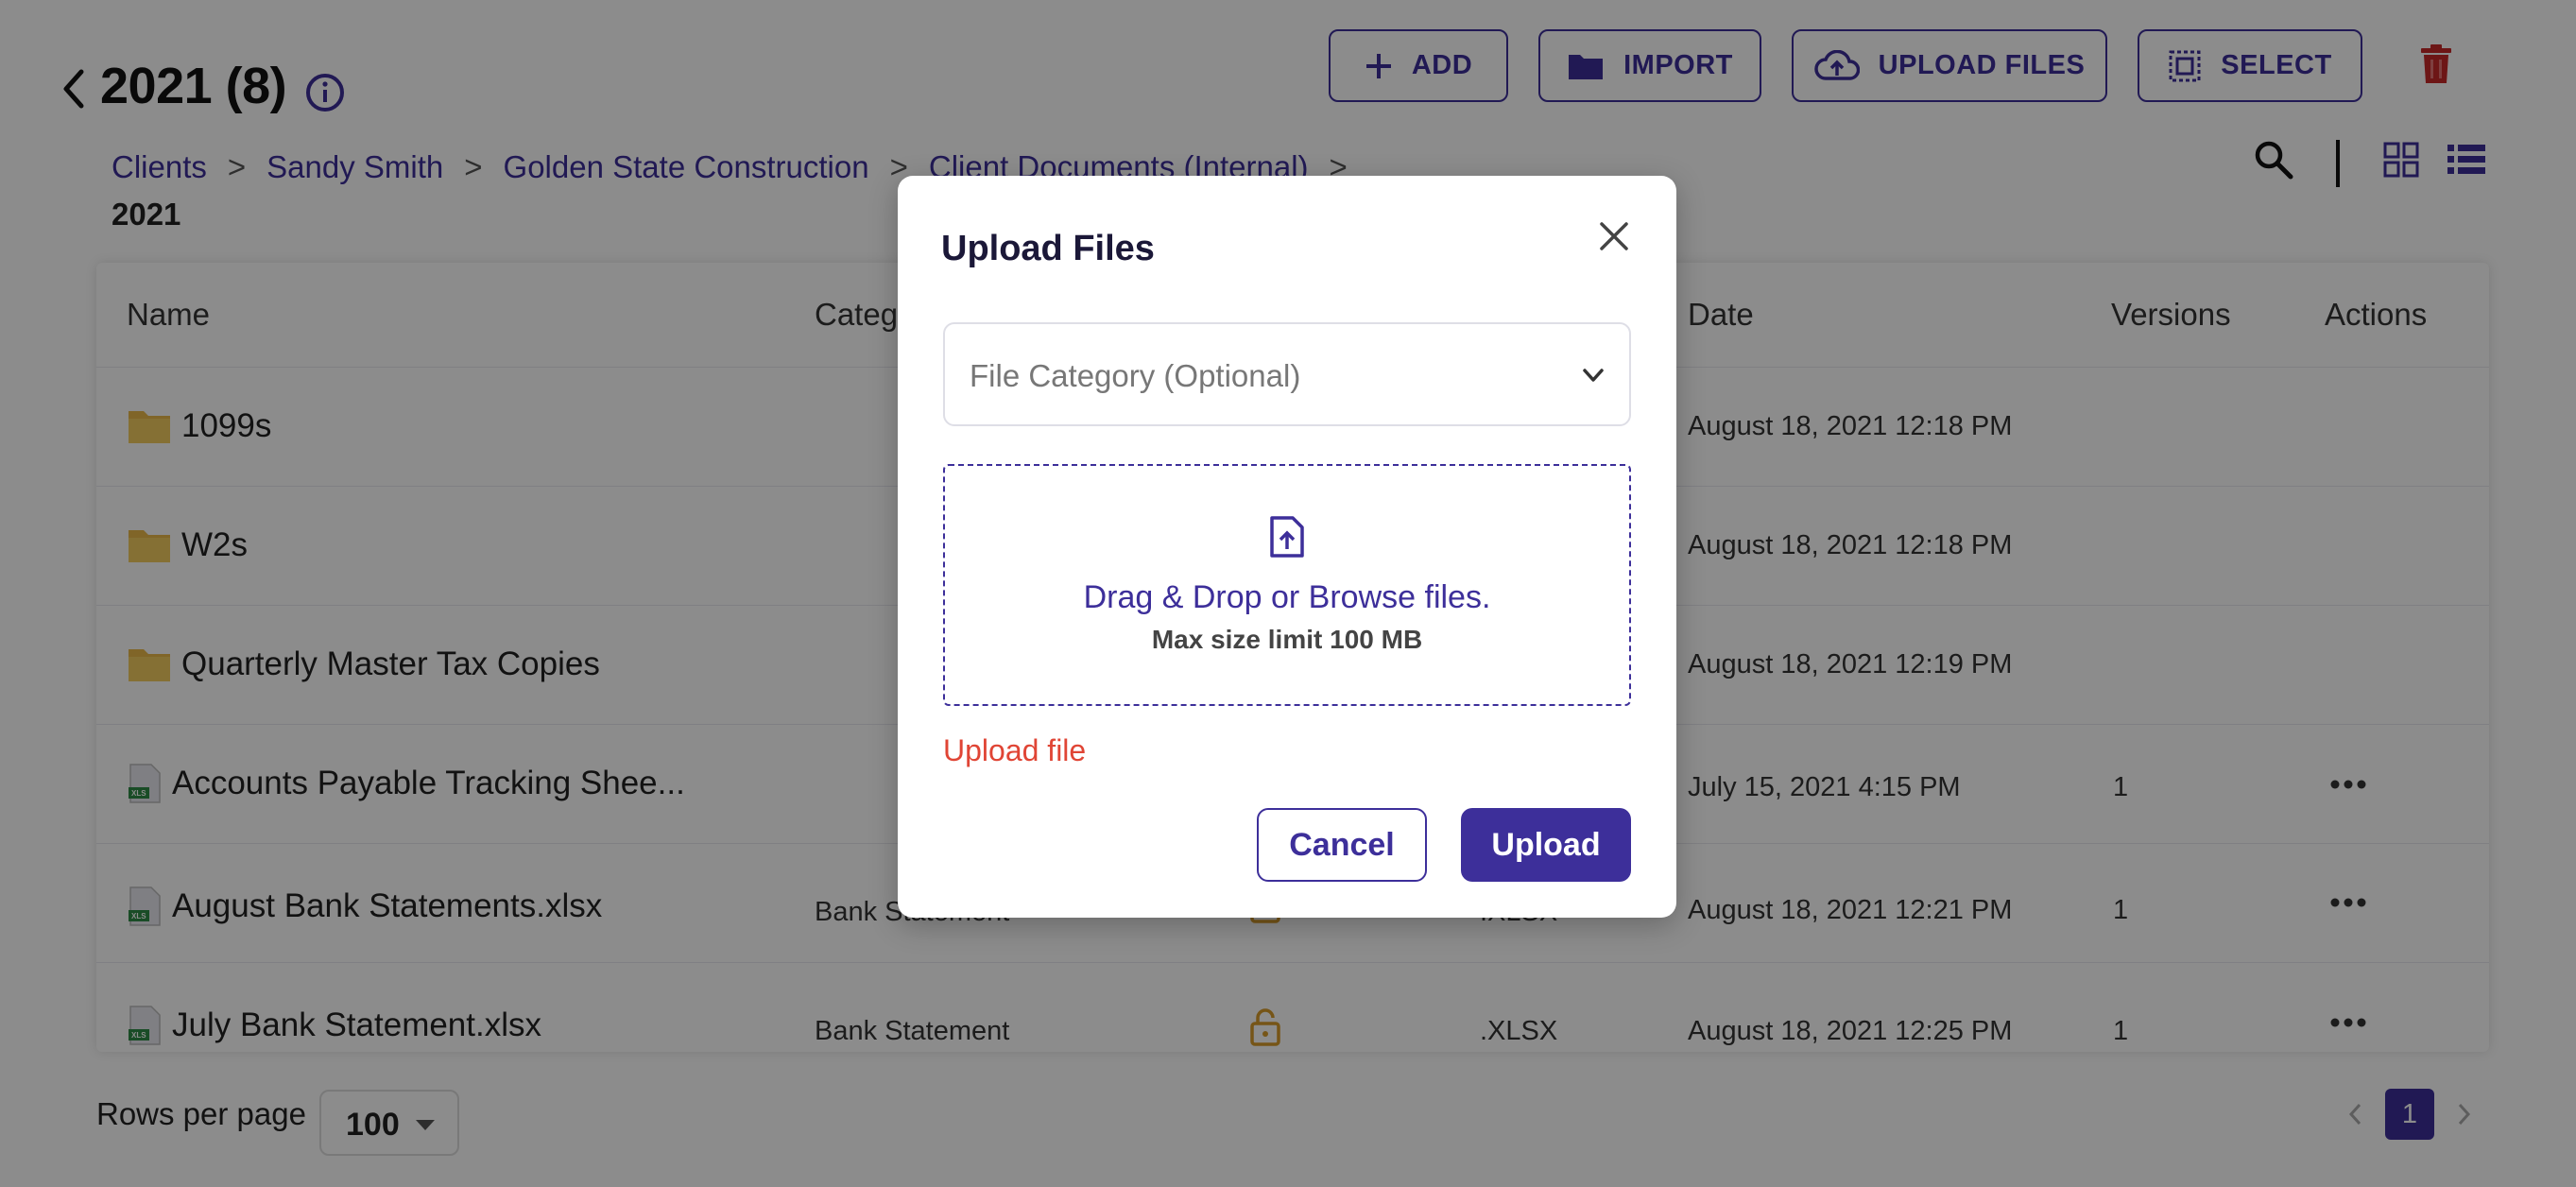 The width and height of the screenshot is (2576, 1187). I want to click on dialog-title: Upload Files, so click(1048, 248).